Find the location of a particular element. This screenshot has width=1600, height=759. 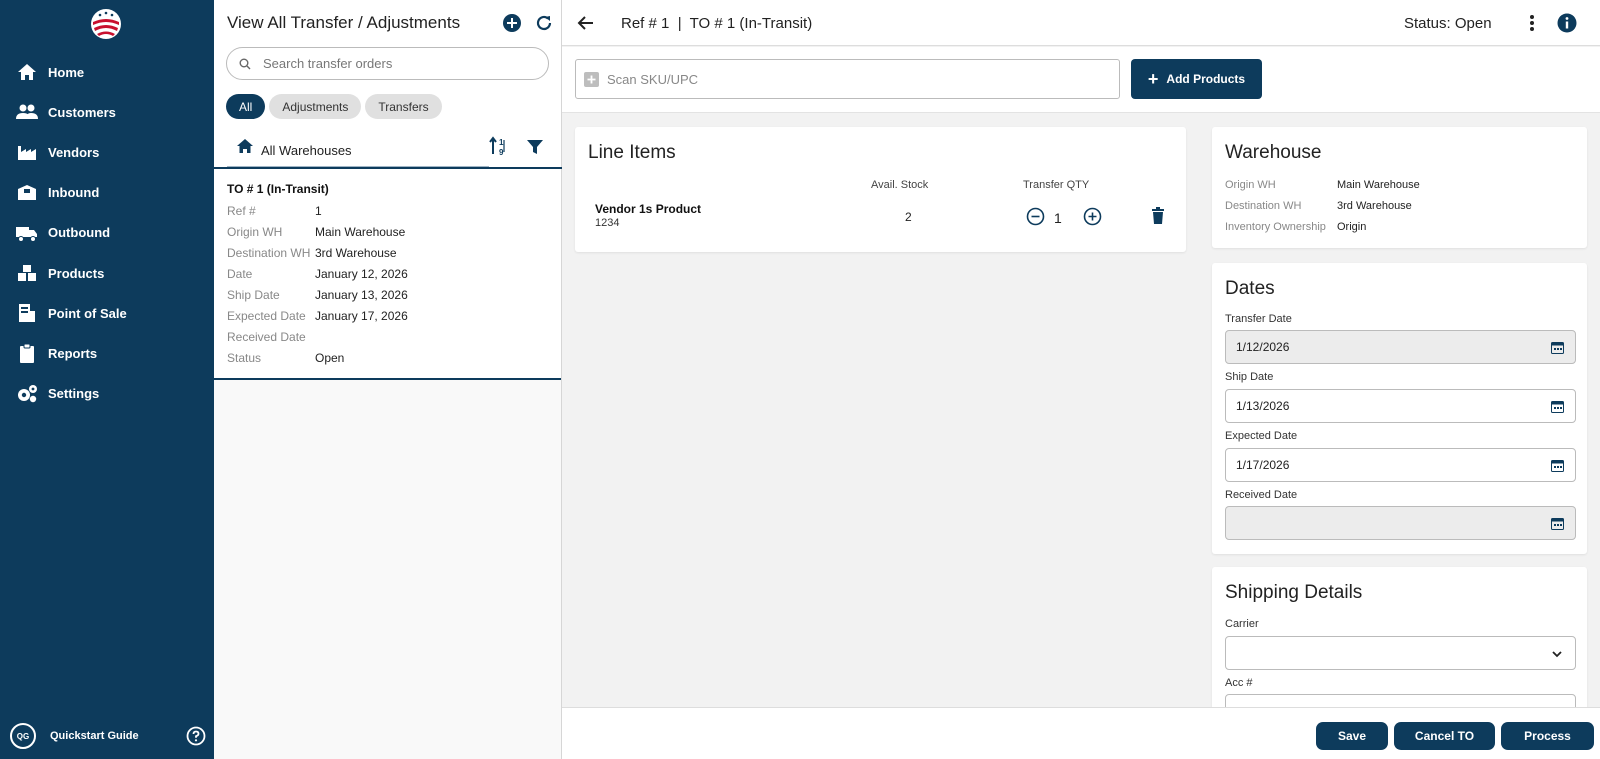

nav-label: Settings is located at coordinates (74, 394).